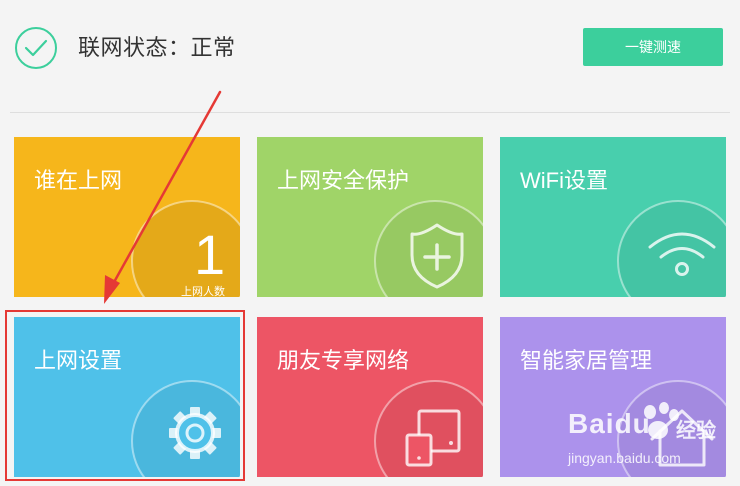 This screenshot has height=486, width=740. What do you see at coordinates (343, 360) in the screenshot?
I see `tile-title: 朋友专享网络` at bounding box center [343, 360].